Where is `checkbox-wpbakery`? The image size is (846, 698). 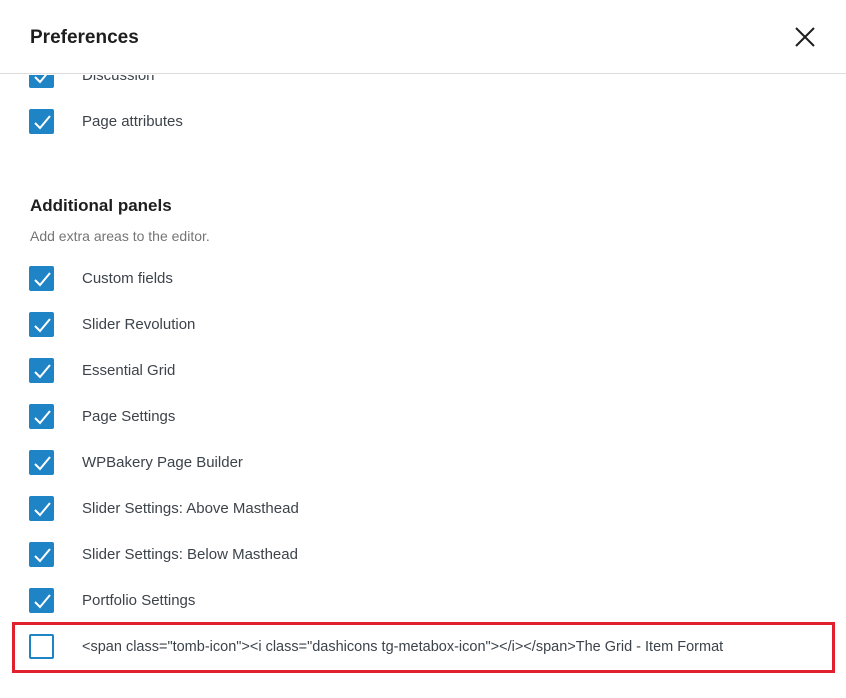 checkbox-wpbakery is located at coordinates (41, 462).